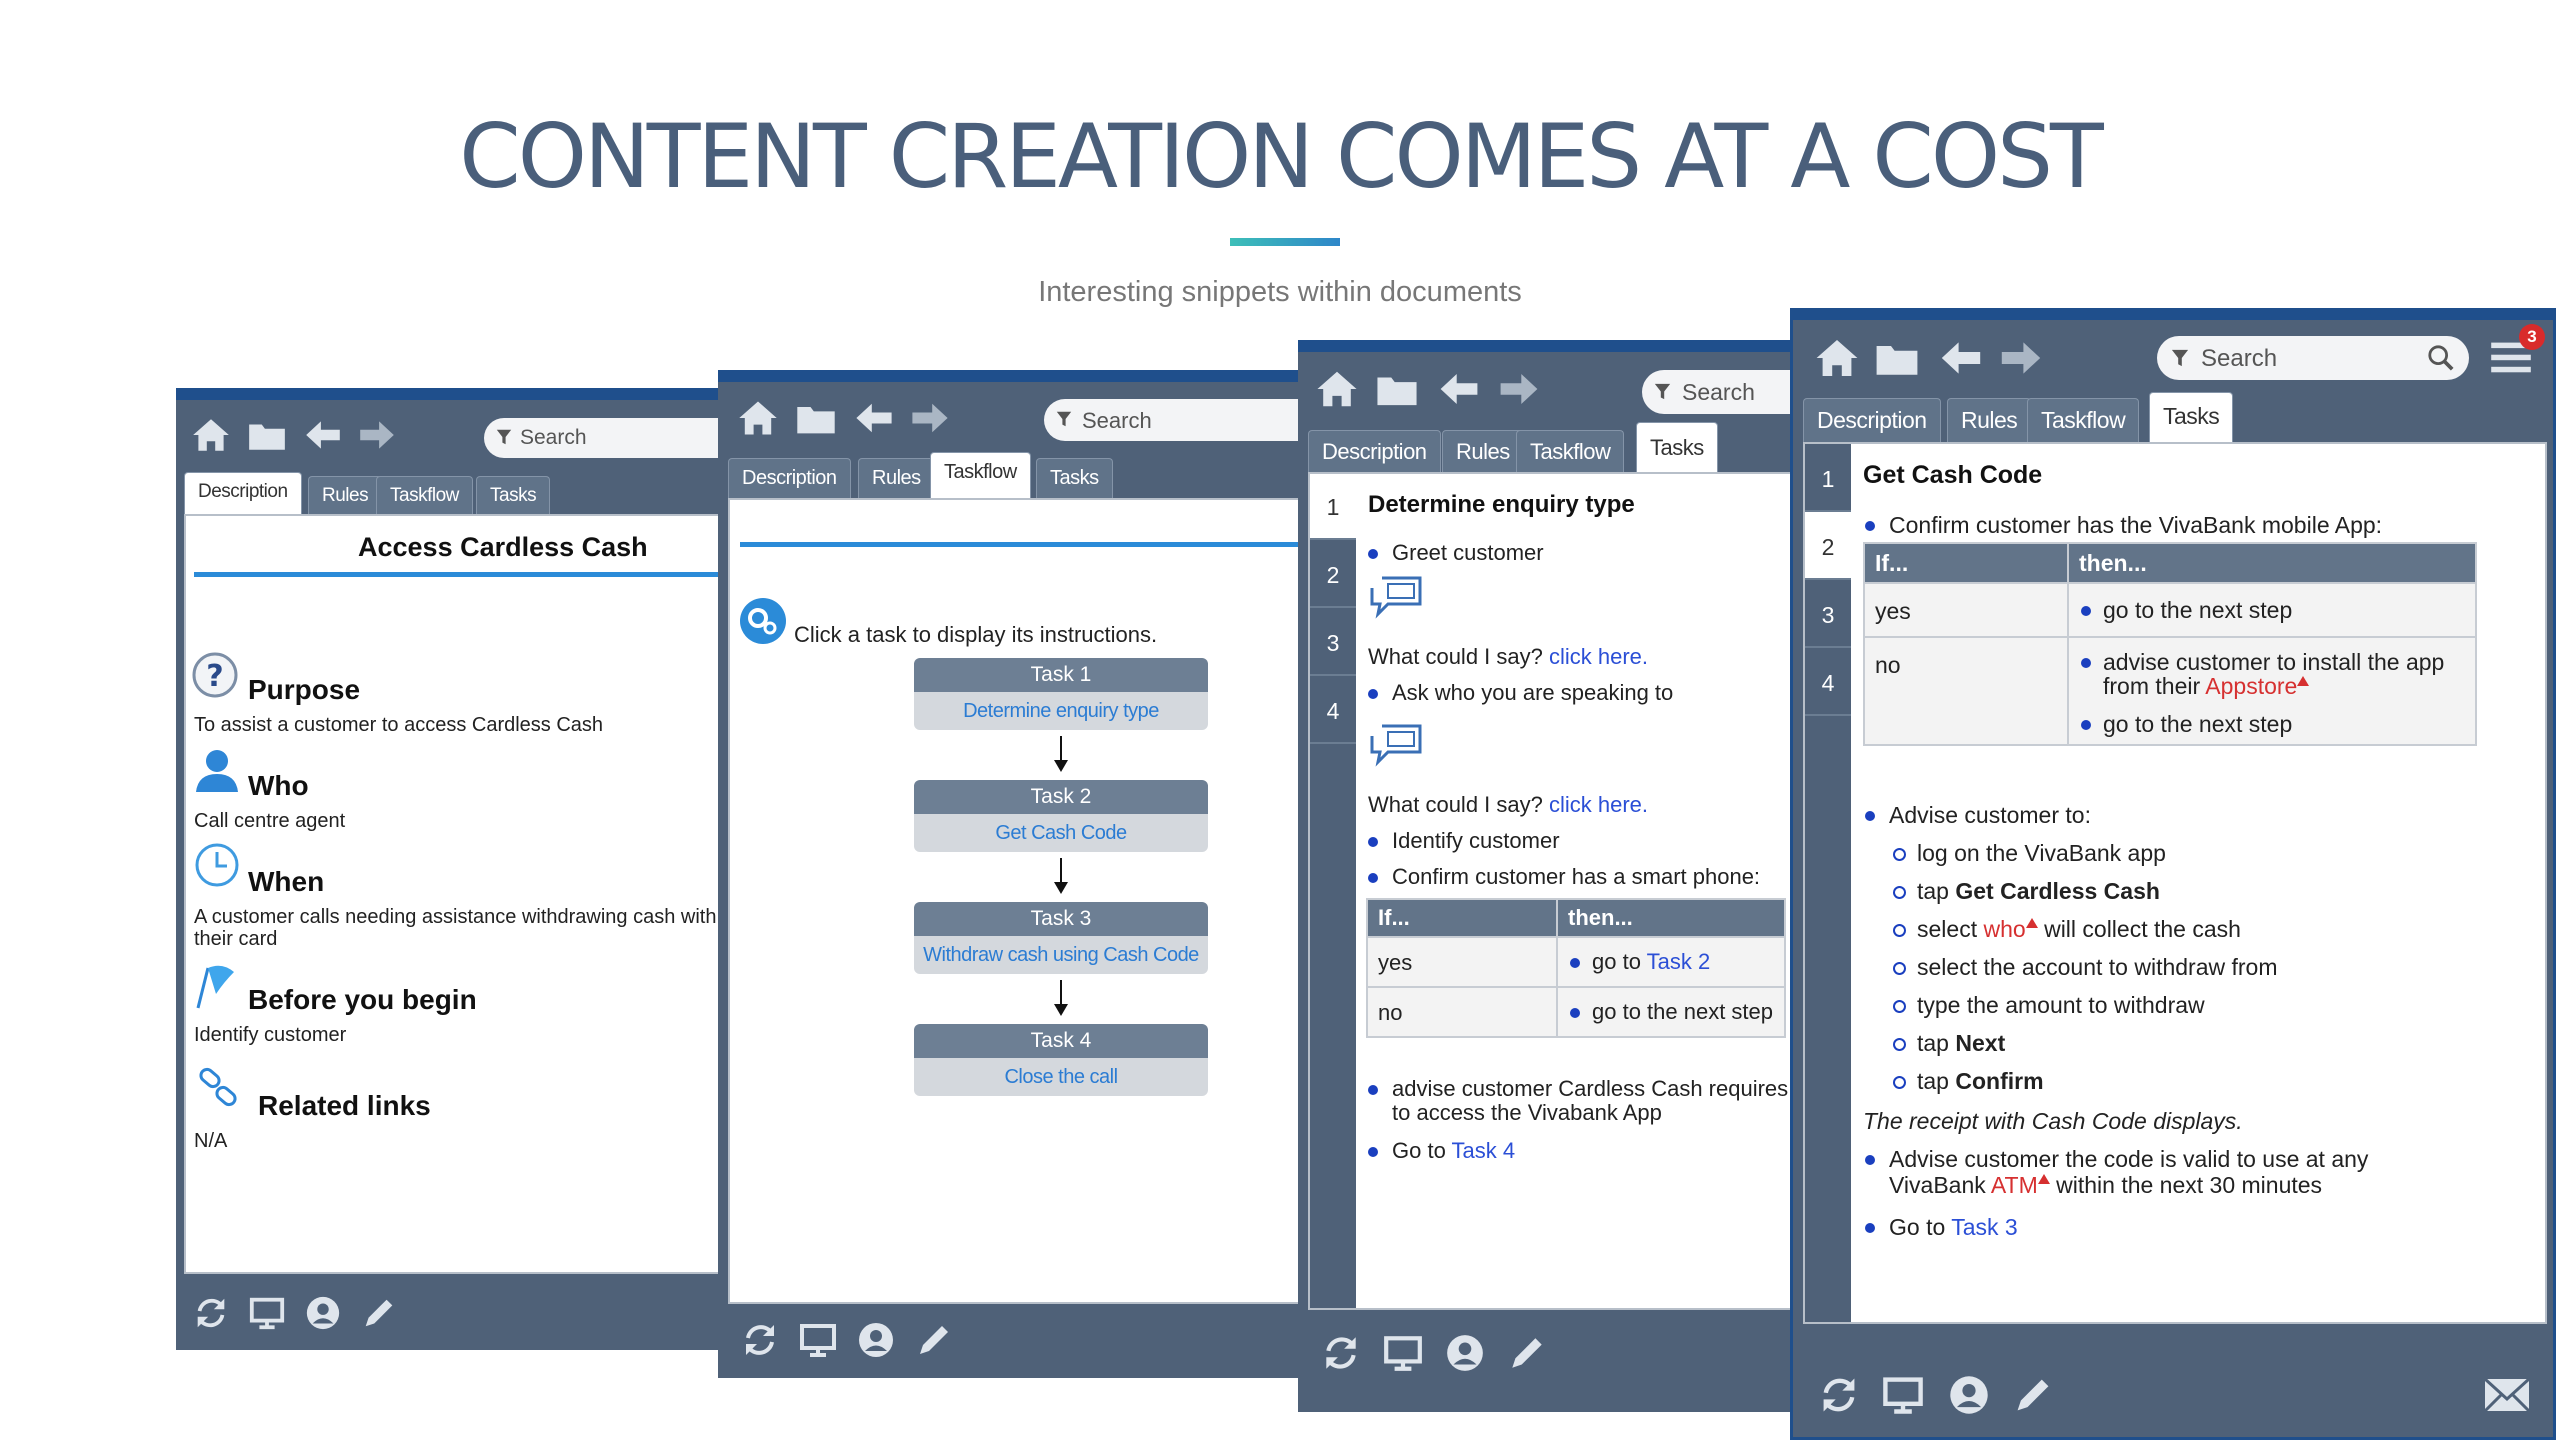 The width and height of the screenshot is (2560, 1440). What do you see at coordinates (1061, 833) in the screenshot?
I see `task-2-link: Get Cash Code` at bounding box center [1061, 833].